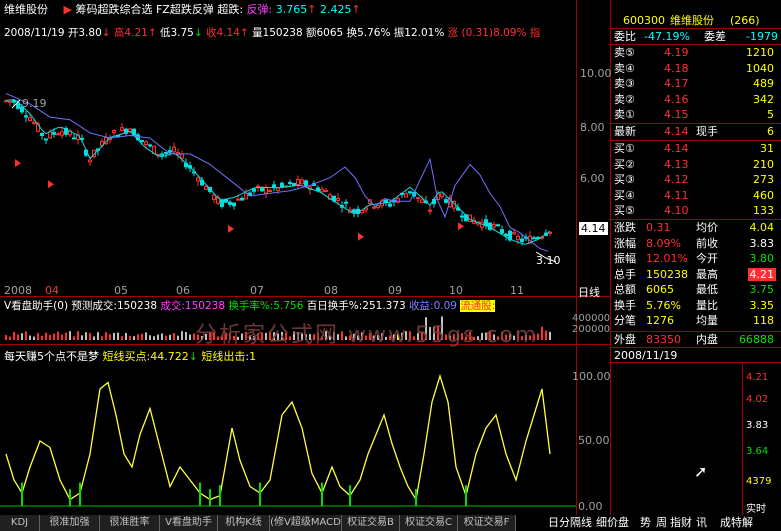 The width and height of the screenshot is (781, 531). I want to click on stat-value: 150238, so click(667, 274).